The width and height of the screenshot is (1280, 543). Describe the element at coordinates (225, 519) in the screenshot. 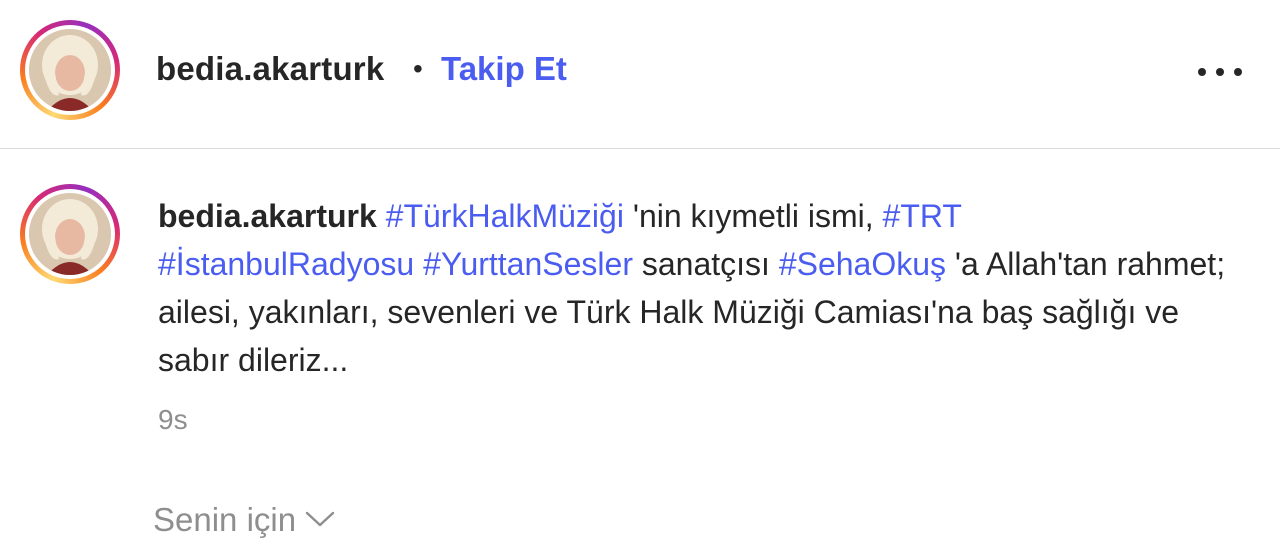

I see `for-you-label: Senin için` at that location.